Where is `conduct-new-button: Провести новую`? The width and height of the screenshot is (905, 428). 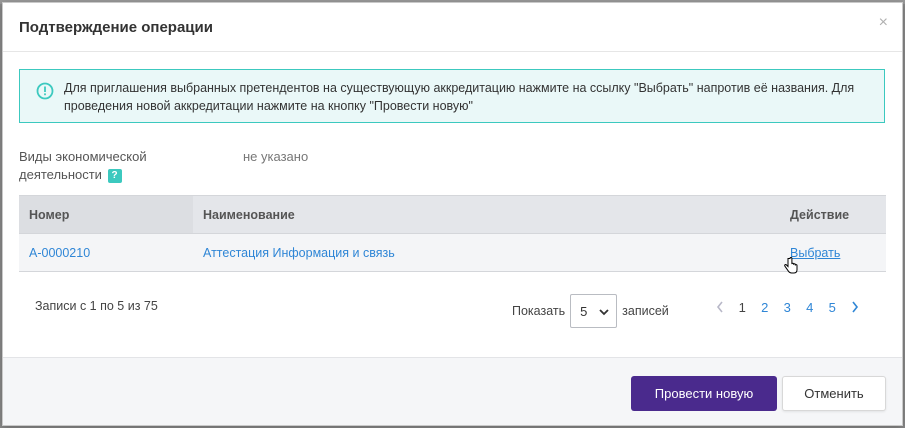
conduct-new-button: Провести новую is located at coordinates (704, 393).